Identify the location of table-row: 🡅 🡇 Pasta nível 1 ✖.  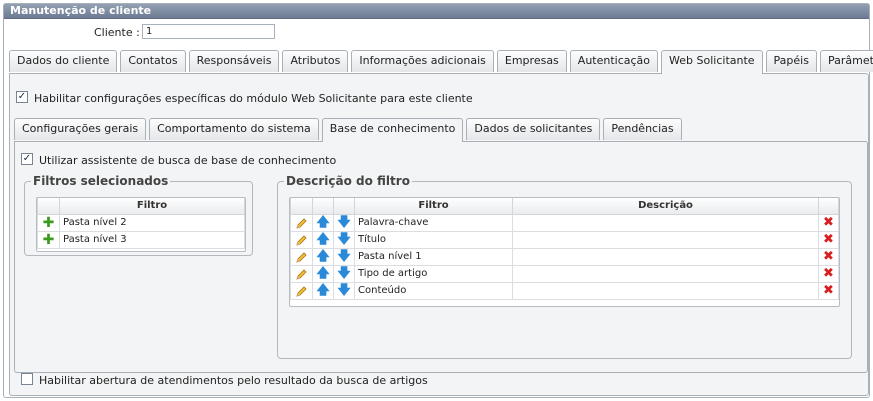
(564, 256).